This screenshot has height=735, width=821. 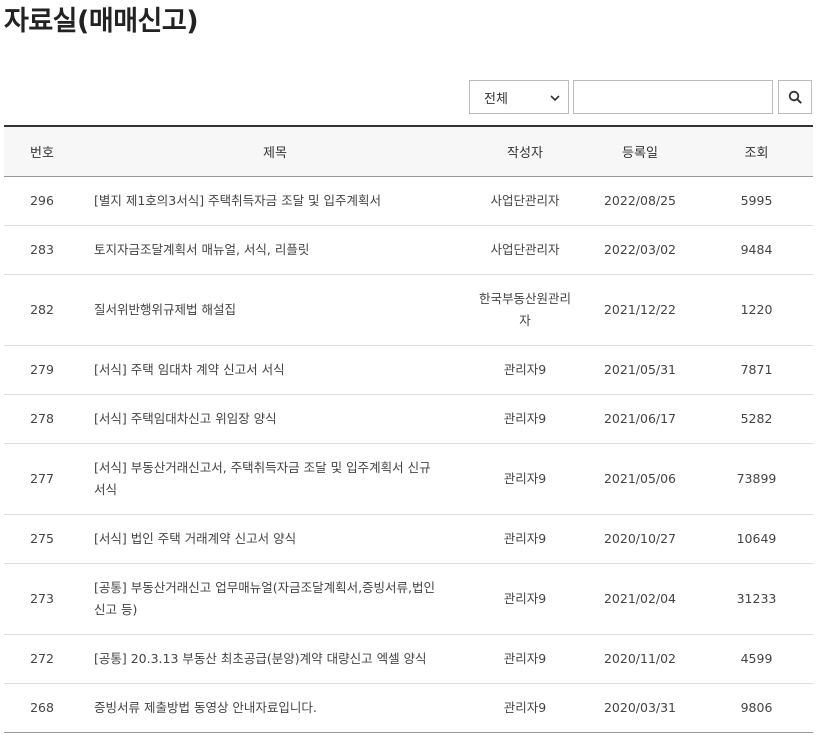 I want to click on post-views: 5995, so click(x=756, y=201).